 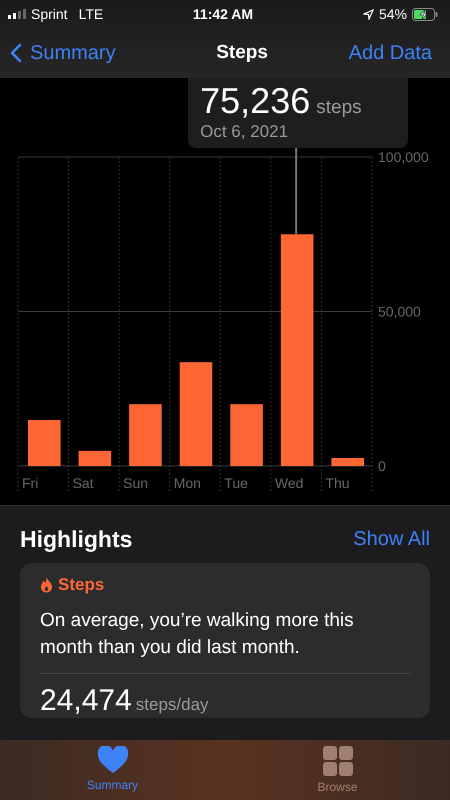 I want to click on grid-icon, so click(x=337, y=761).